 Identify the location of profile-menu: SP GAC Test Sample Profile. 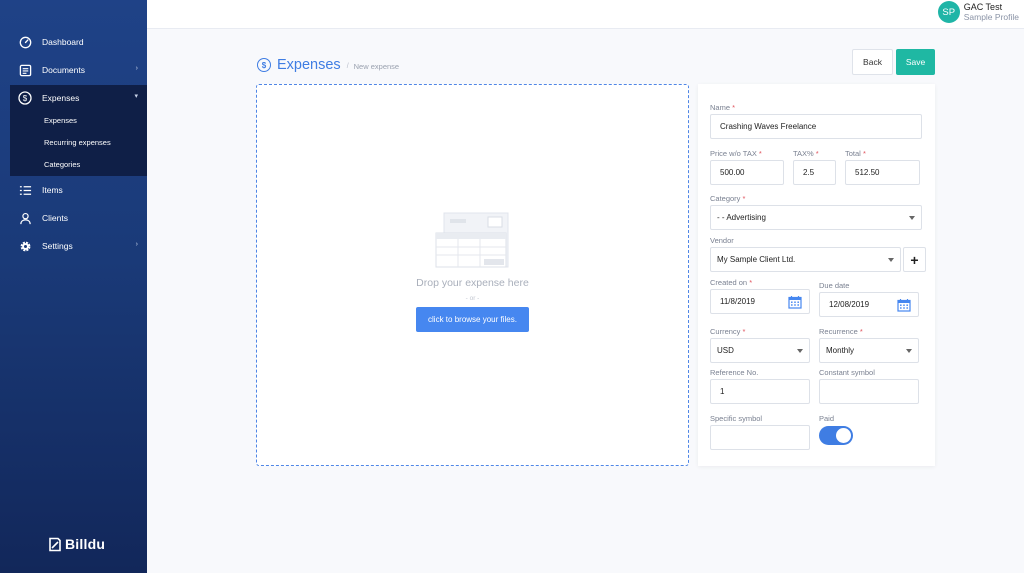
(978, 12).